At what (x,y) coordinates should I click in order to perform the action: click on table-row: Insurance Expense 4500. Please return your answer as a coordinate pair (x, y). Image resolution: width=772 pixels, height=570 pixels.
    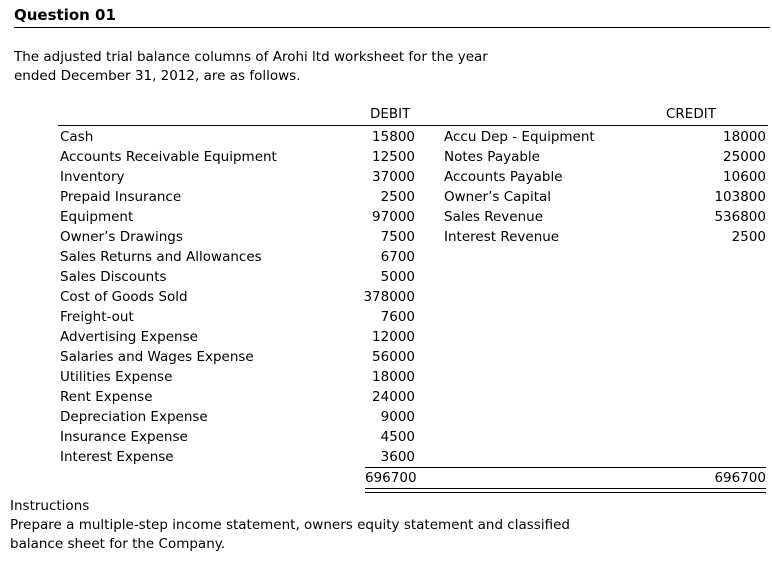
    Looking at the image, I should click on (386, 437).